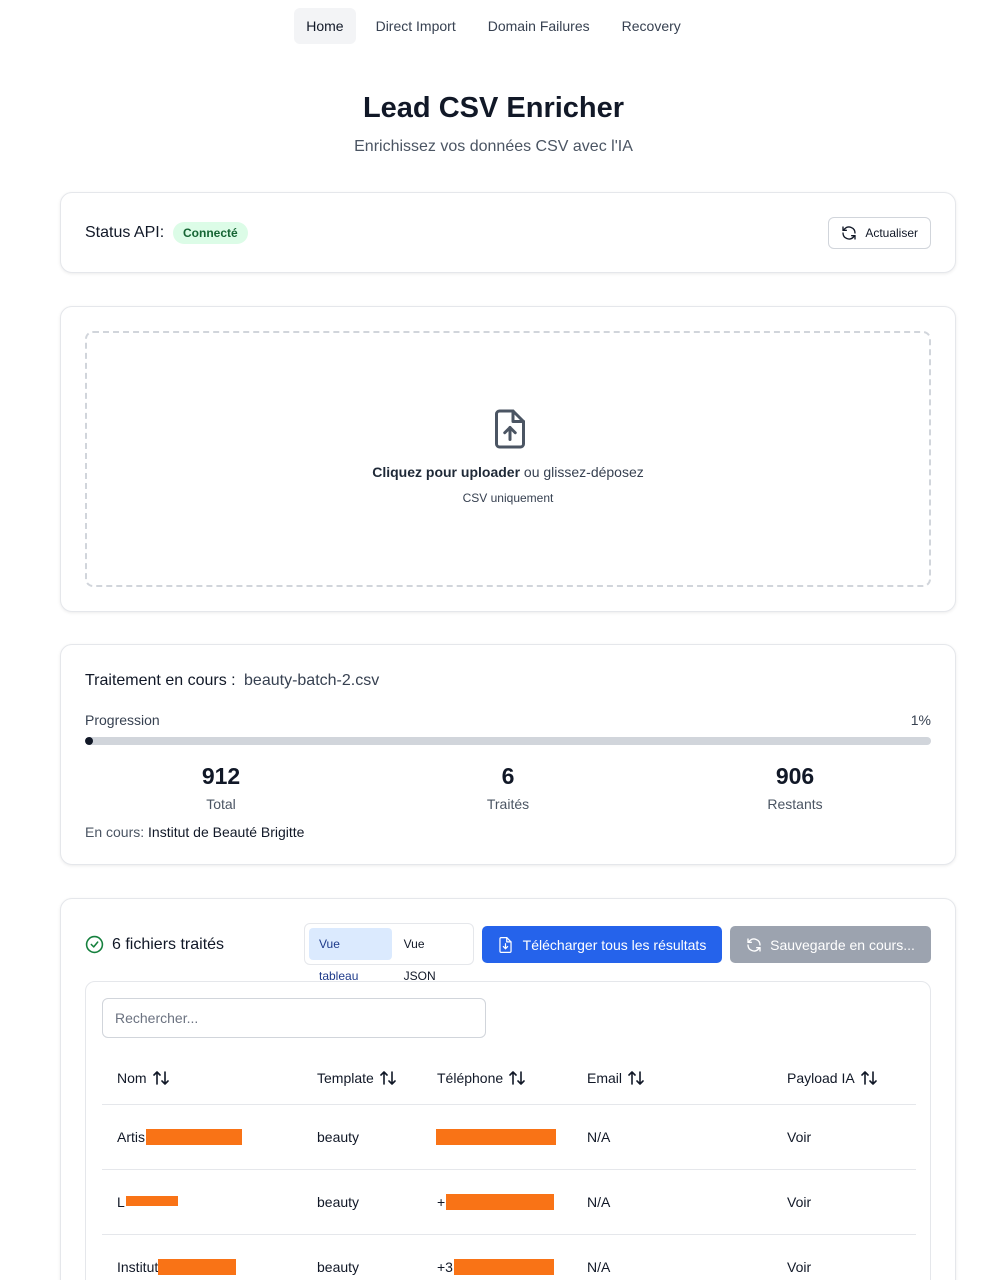 The width and height of the screenshot is (987, 1280). I want to click on column-header-template-label: Template, so click(345, 1077).